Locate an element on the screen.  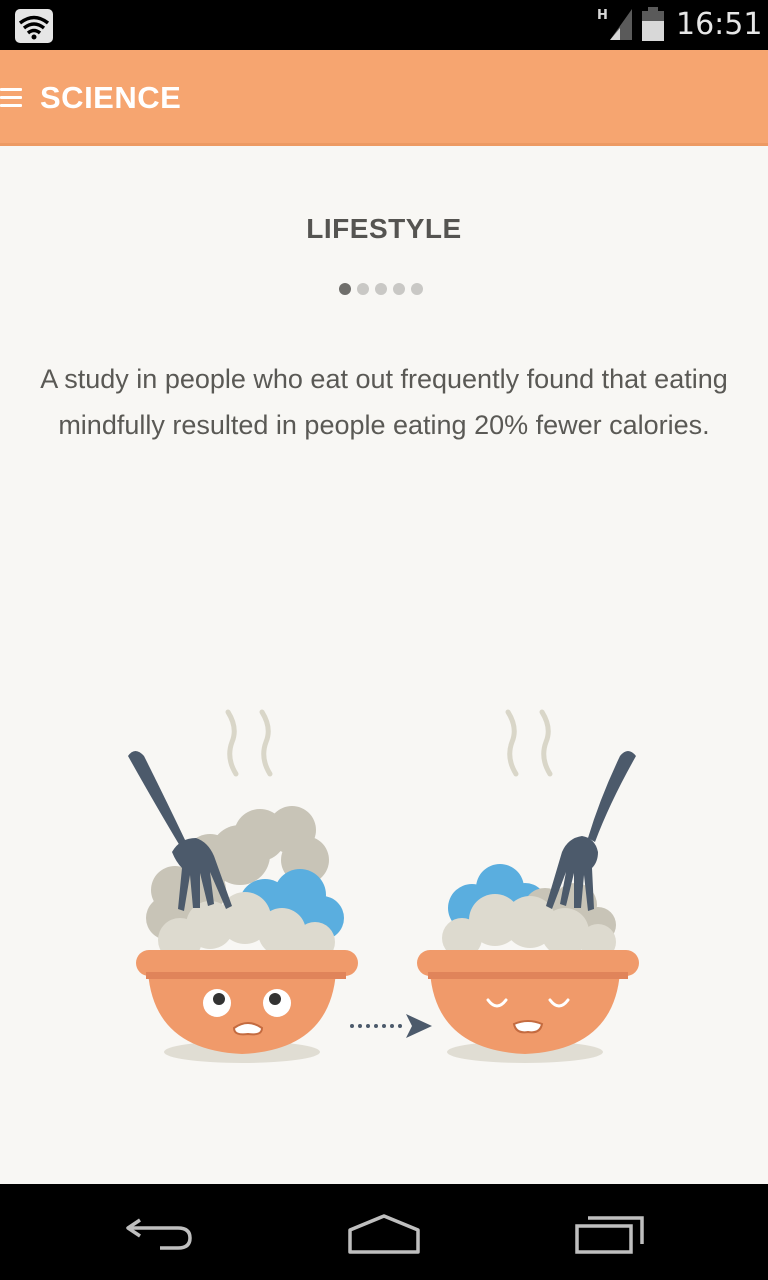
hamburger-menu-icon is located at coordinates (12, 99).